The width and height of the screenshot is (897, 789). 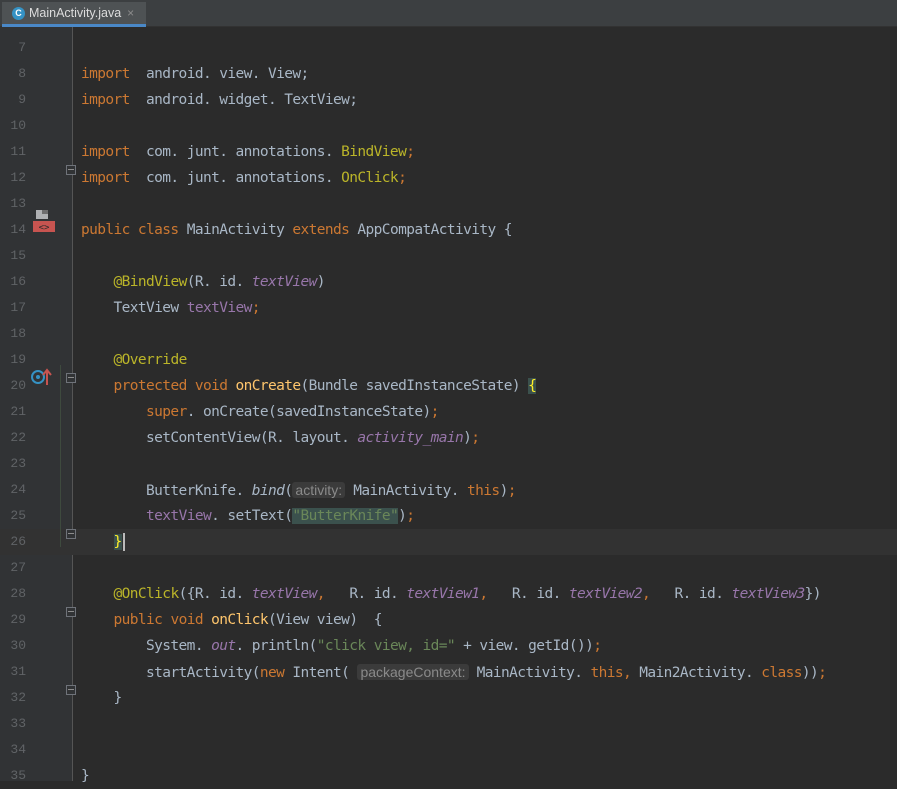 What do you see at coordinates (203, 282) in the screenshot?
I see `line-code: @BindView(R. id. textView)` at bounding box center [203, 282].